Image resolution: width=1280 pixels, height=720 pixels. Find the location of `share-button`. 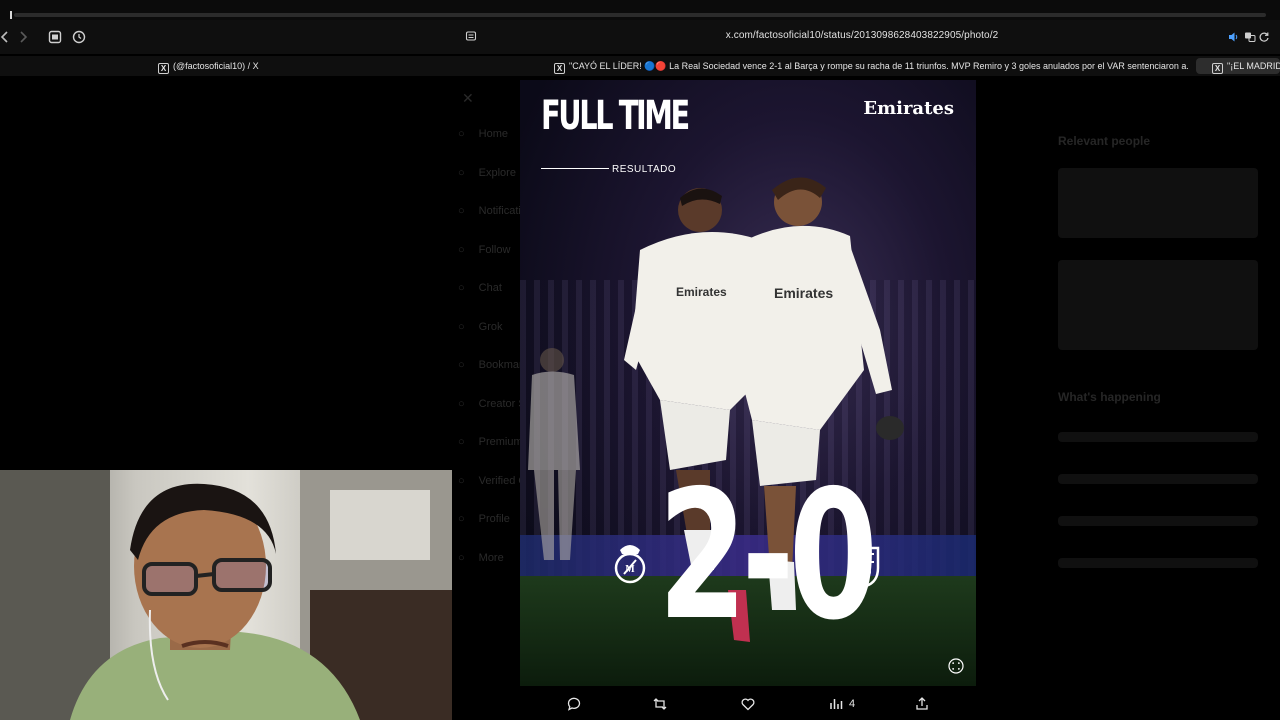

share-button is located at coordinates (922, 704).